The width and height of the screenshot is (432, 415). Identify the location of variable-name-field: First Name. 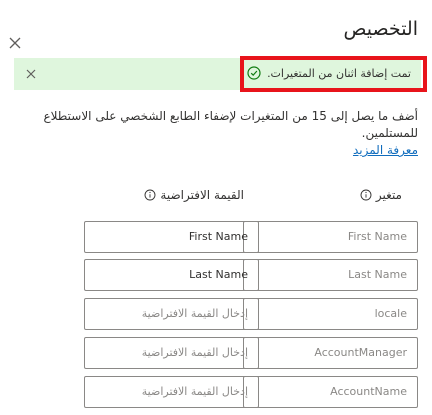
(330, 237).